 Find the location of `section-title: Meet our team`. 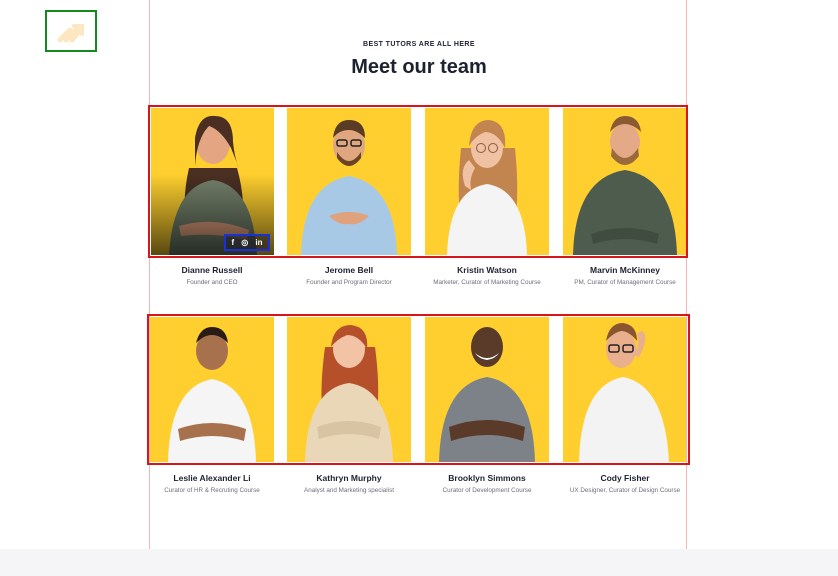

section-title: Meet our team is located at coordinates (419, 67).